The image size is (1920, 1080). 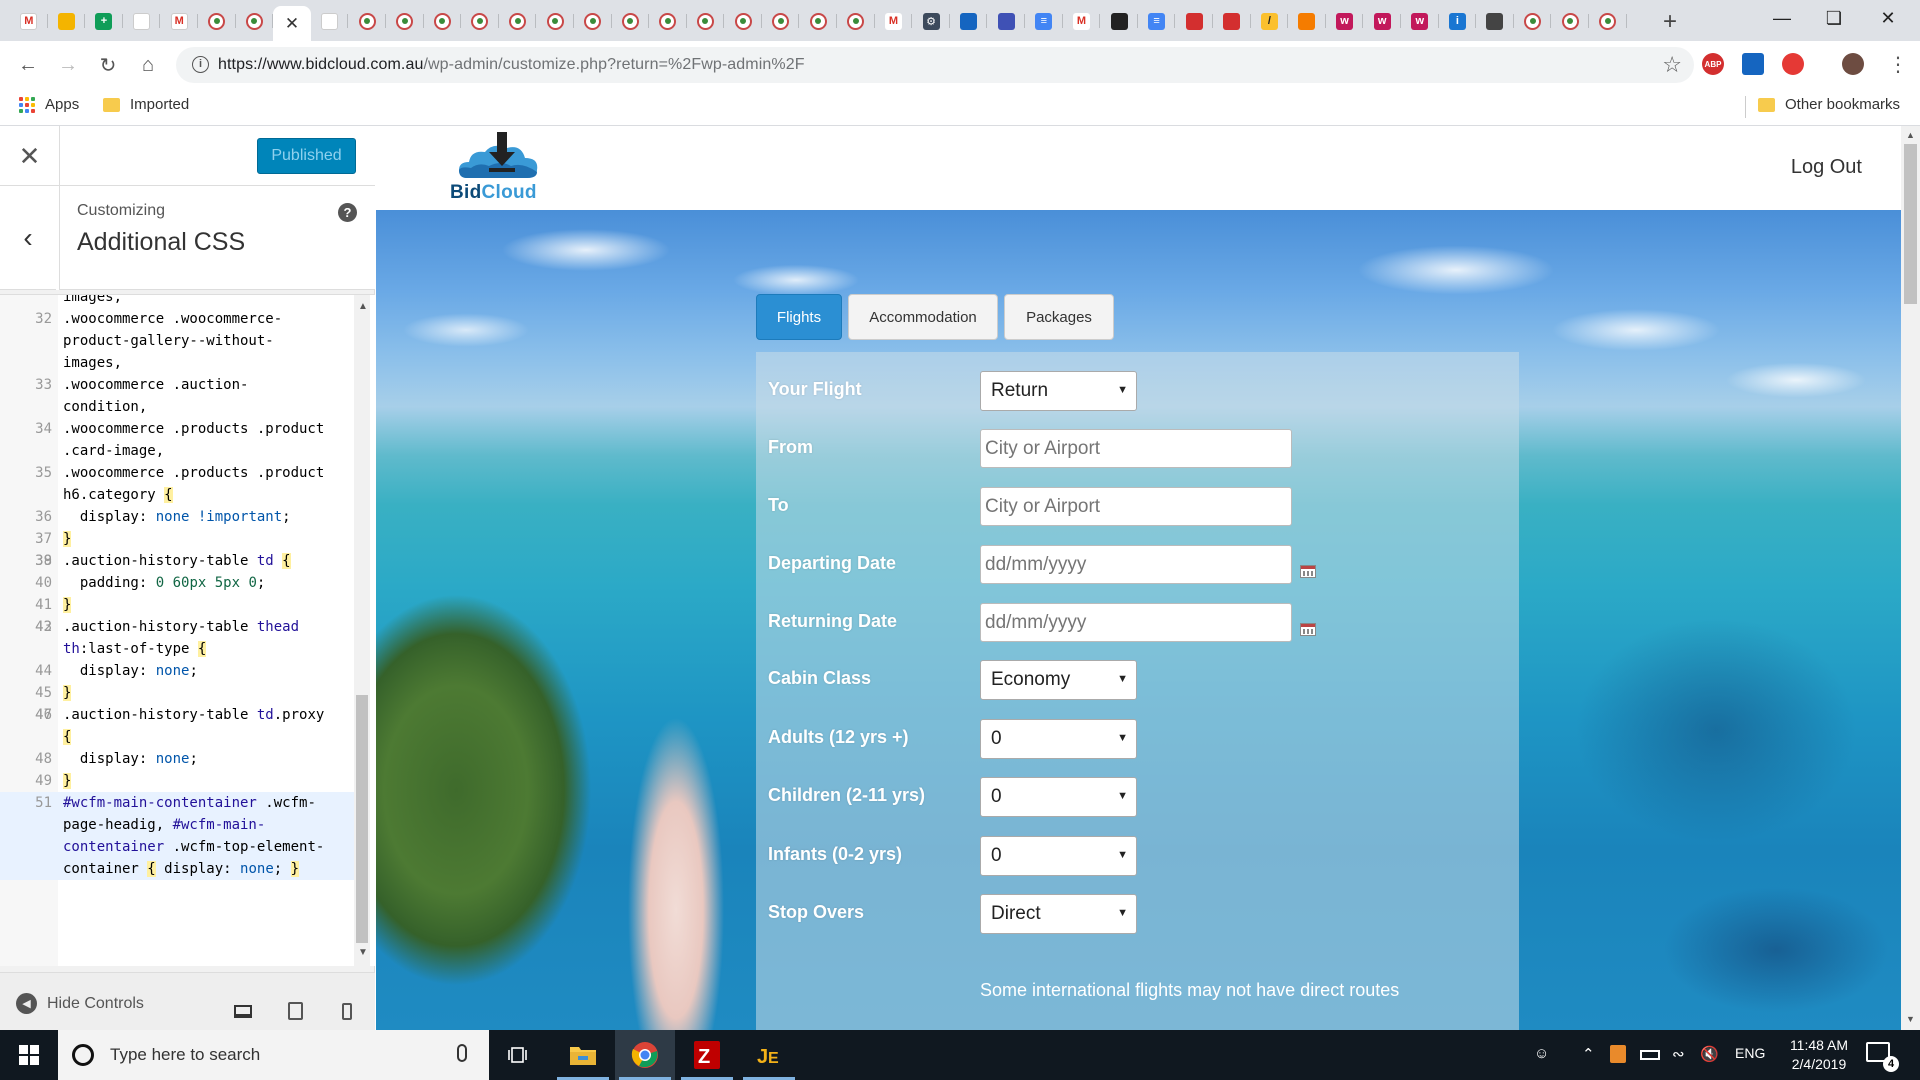 I want to click on logo-text: BidCloud, so click(x=493, y=193).